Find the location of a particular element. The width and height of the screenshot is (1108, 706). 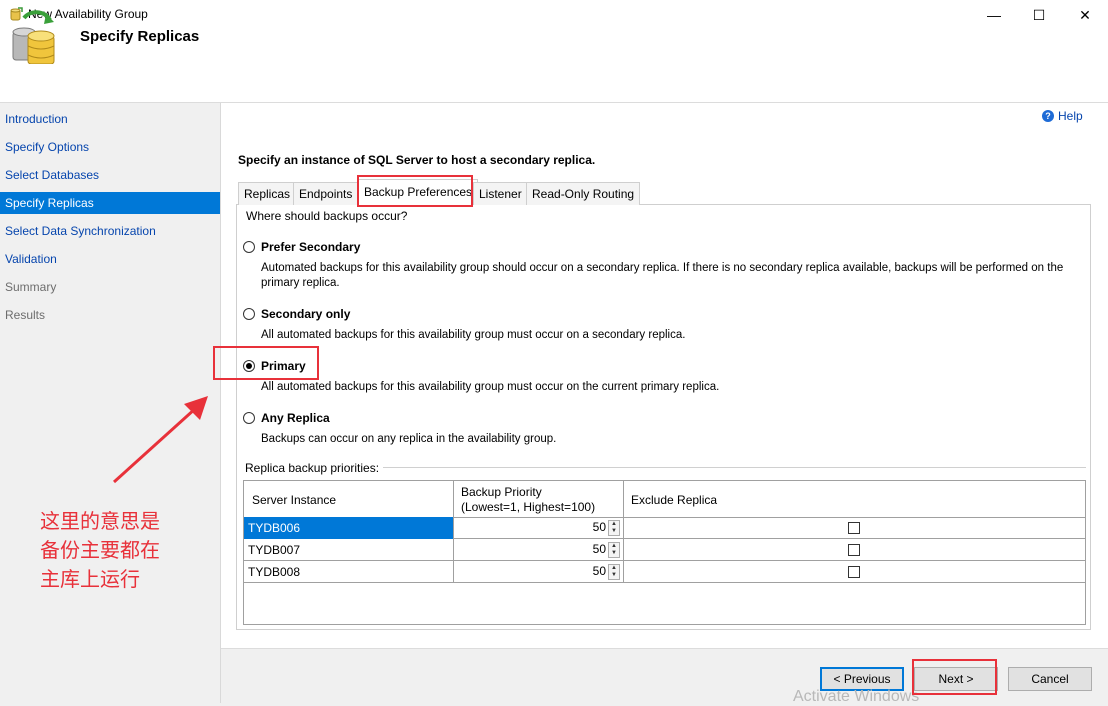

sidebar-item-results: Results is located at coordinates (25, 315).